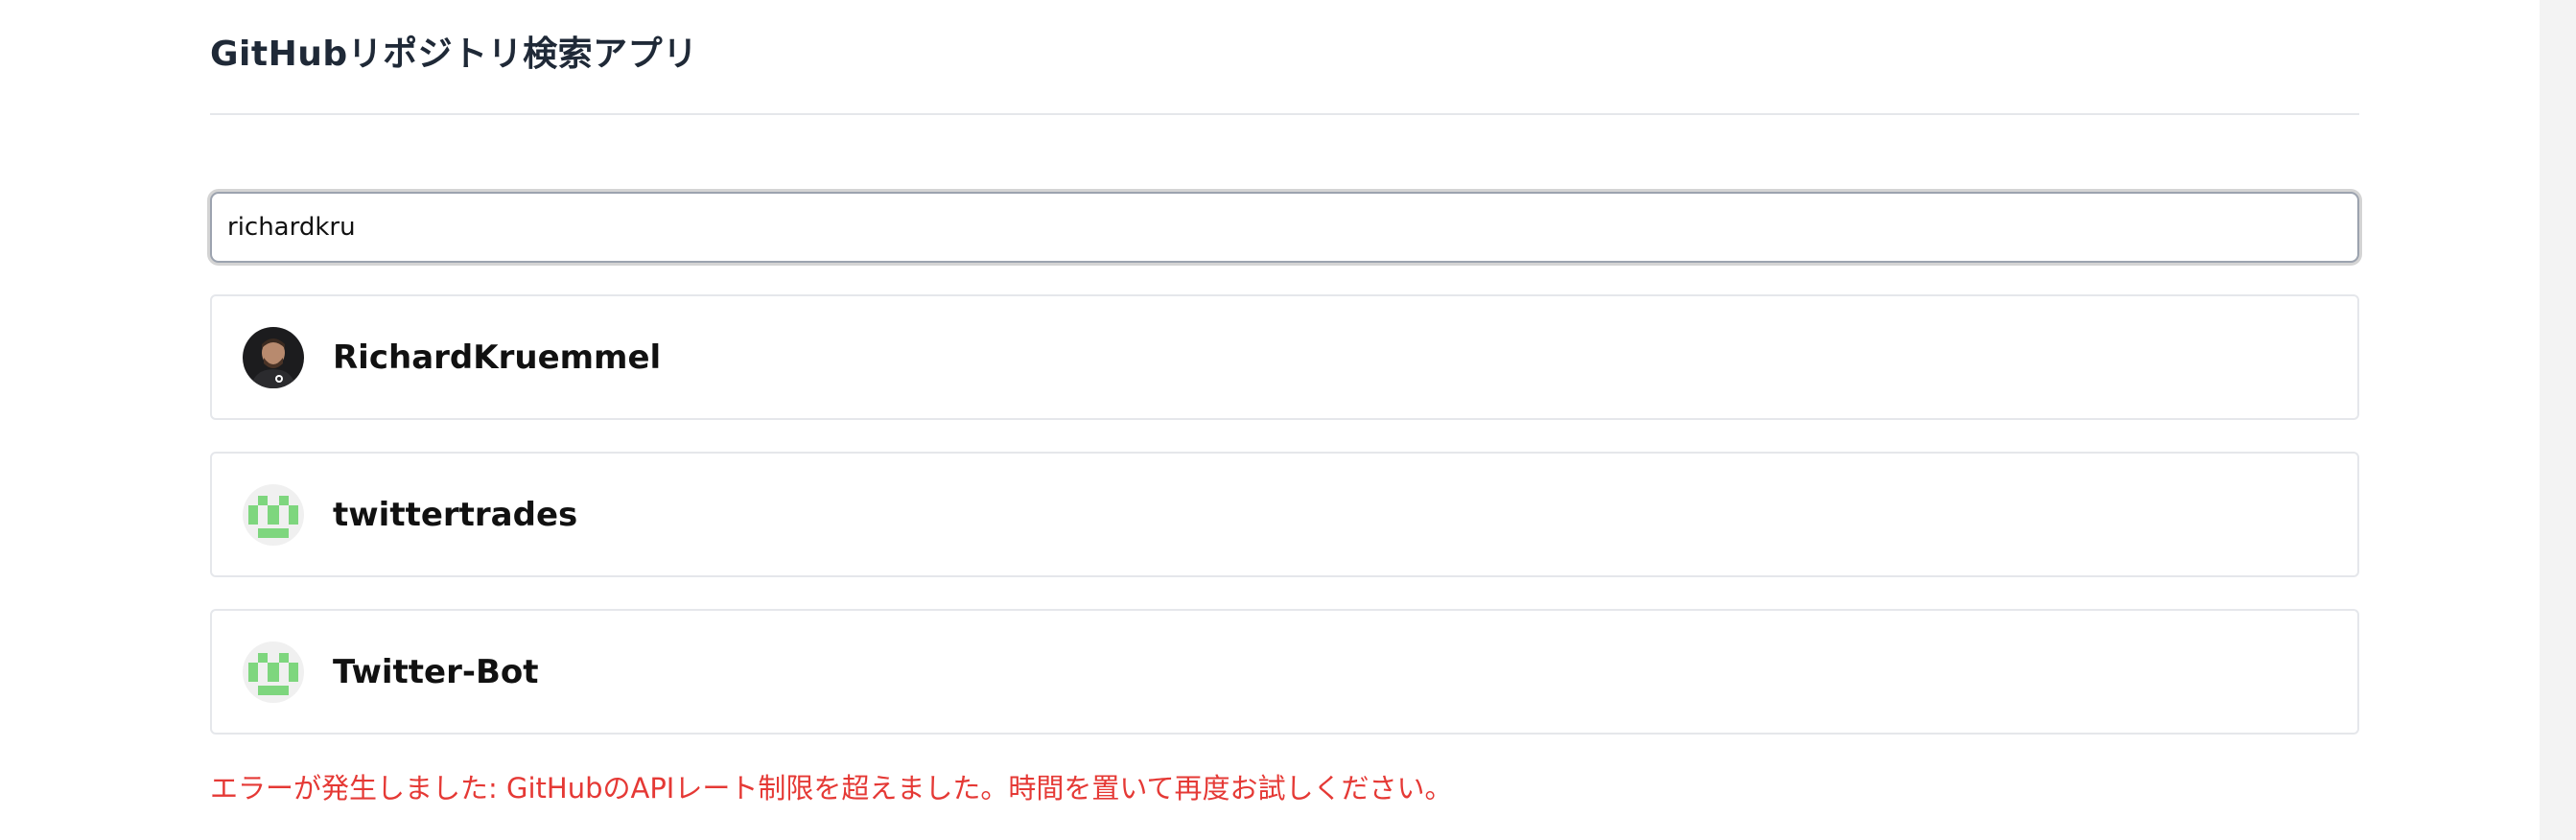 The width and height of the screenshot is (2576, 840). Describe the element at coordinates (1284, 672) in the screenshot. I see `list-item: Twitter-Bot` at that location.